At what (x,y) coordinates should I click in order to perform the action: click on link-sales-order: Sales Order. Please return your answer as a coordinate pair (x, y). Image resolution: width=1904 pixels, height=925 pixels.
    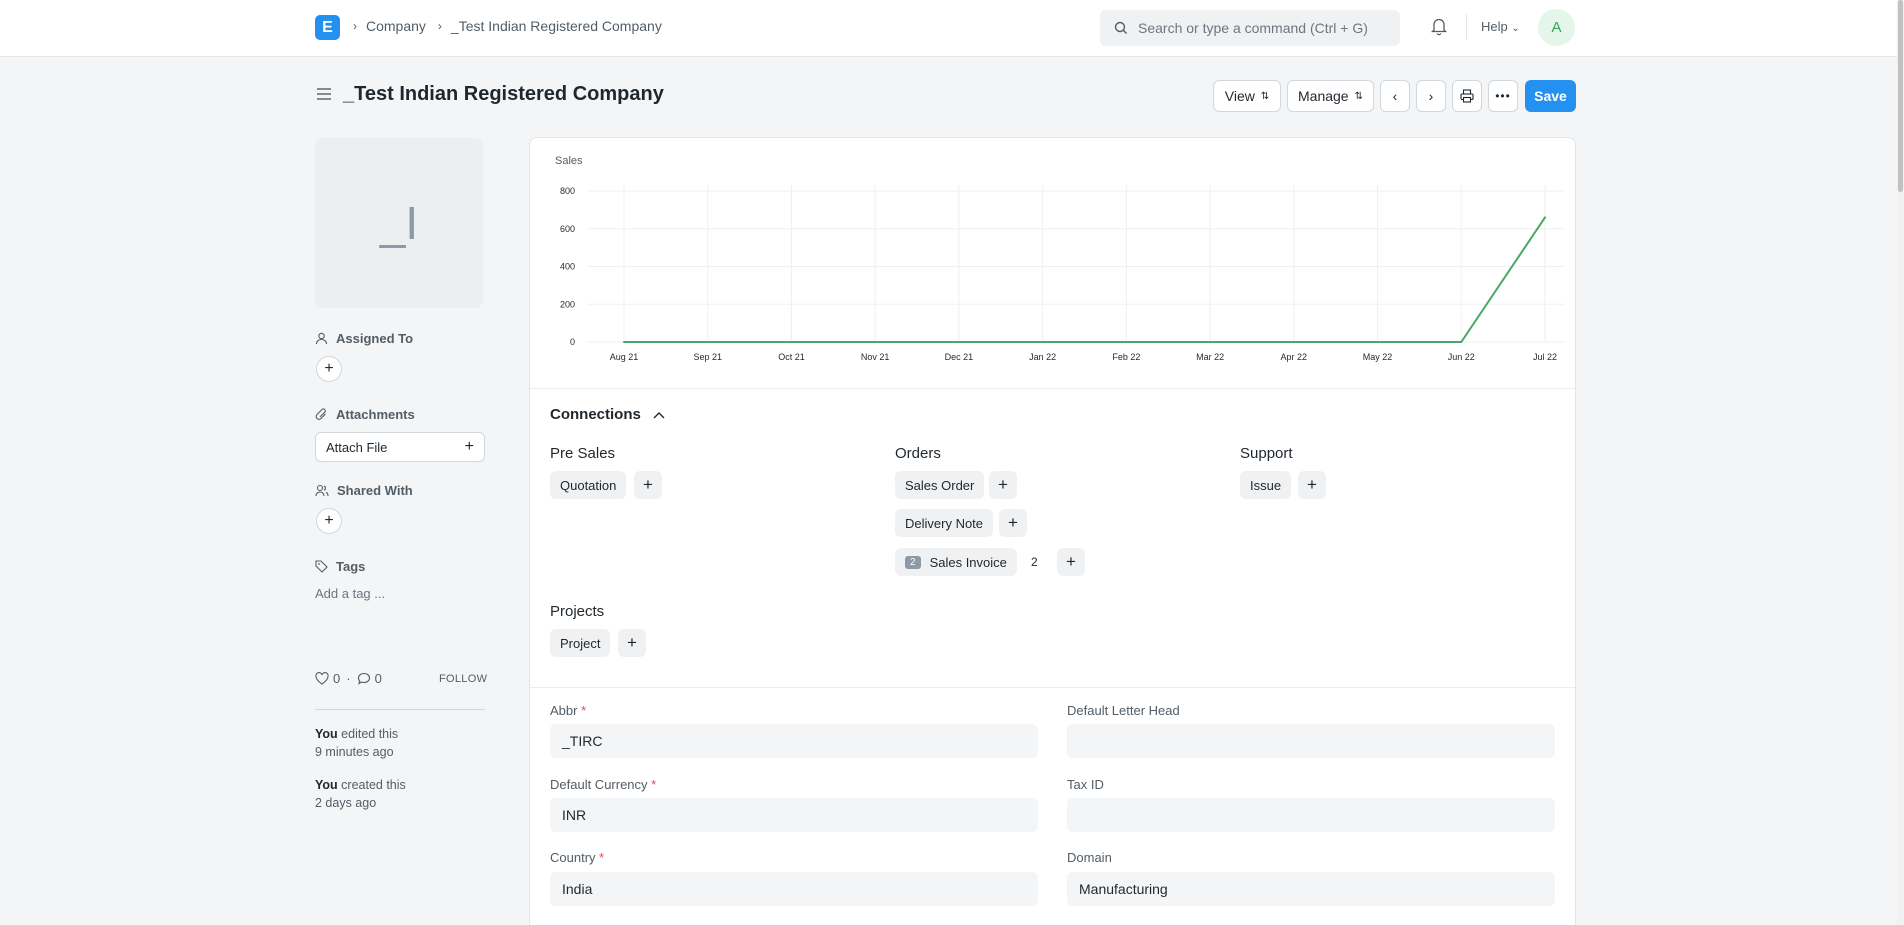
    Looking at the image, I should click on (940, 485).